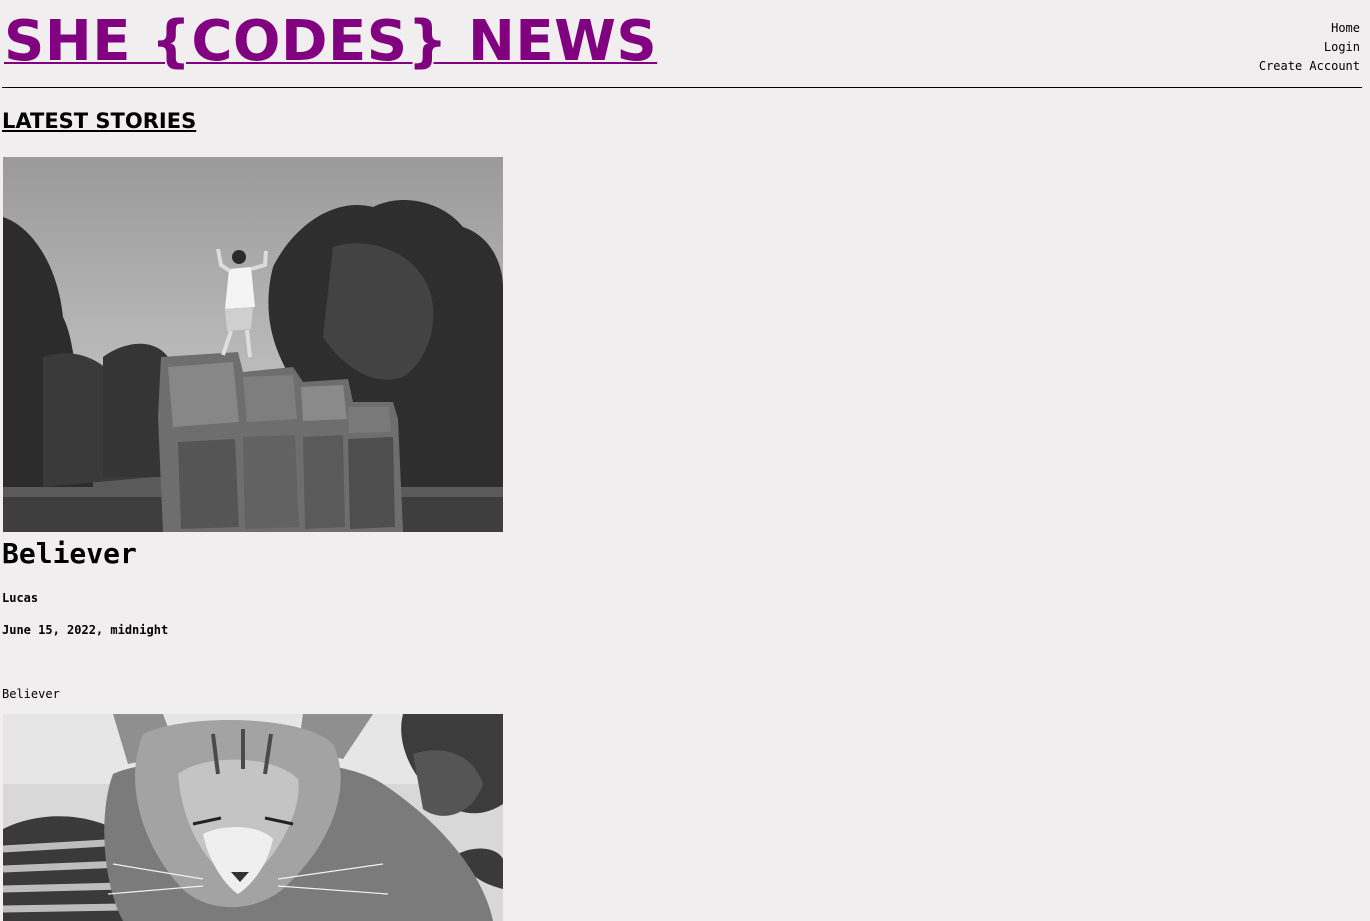 This screenshot has height=921, width=1370. I want to click on nav-create-account-link: Create Account, so click(1309, 66).